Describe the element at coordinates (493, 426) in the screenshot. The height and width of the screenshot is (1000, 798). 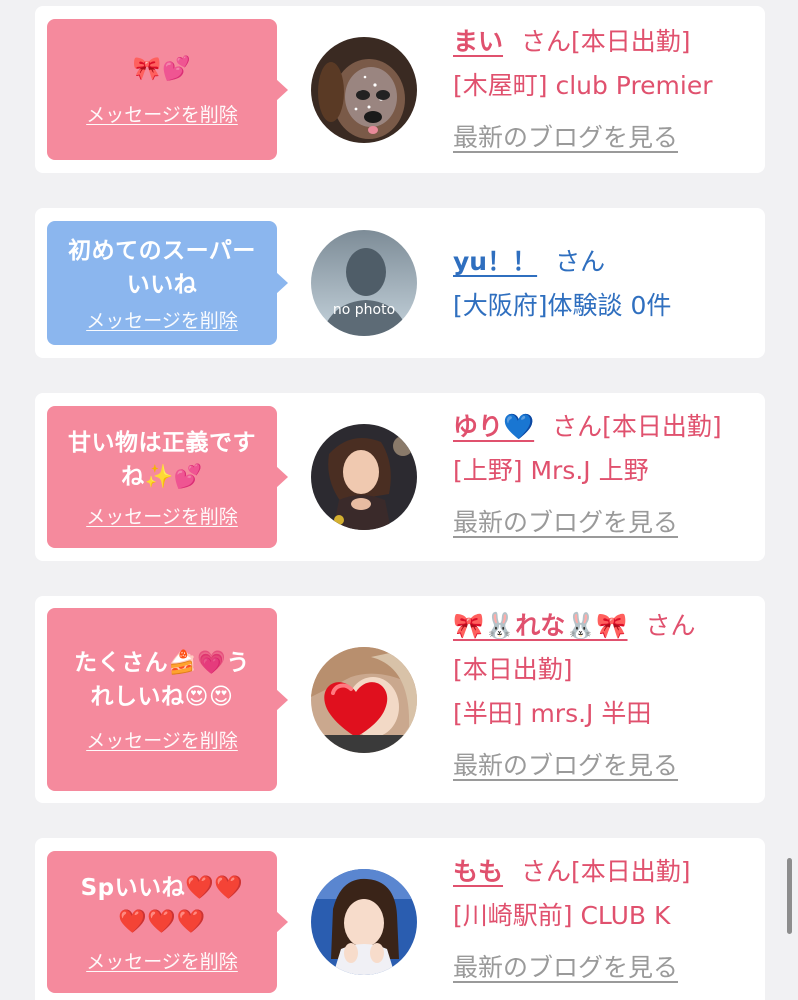
I see `profile-name-link: ゆり💙` at that location.